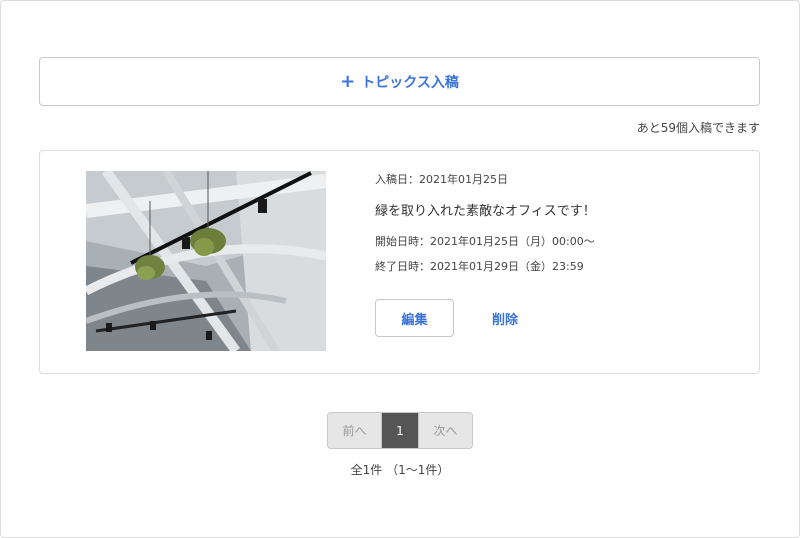 This screenshot has width=800, height=538. I want to click on pagination: 前へ 1 次へ, so click(400, 430).